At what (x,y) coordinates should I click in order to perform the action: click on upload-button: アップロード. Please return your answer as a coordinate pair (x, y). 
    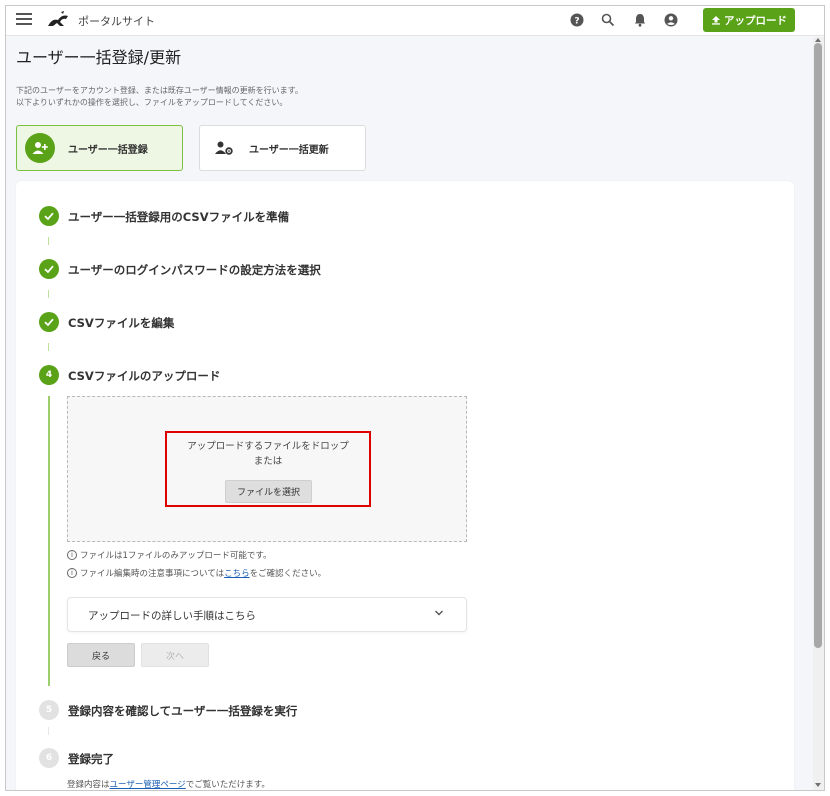
    Looking at the image, I should click on (749, 20).